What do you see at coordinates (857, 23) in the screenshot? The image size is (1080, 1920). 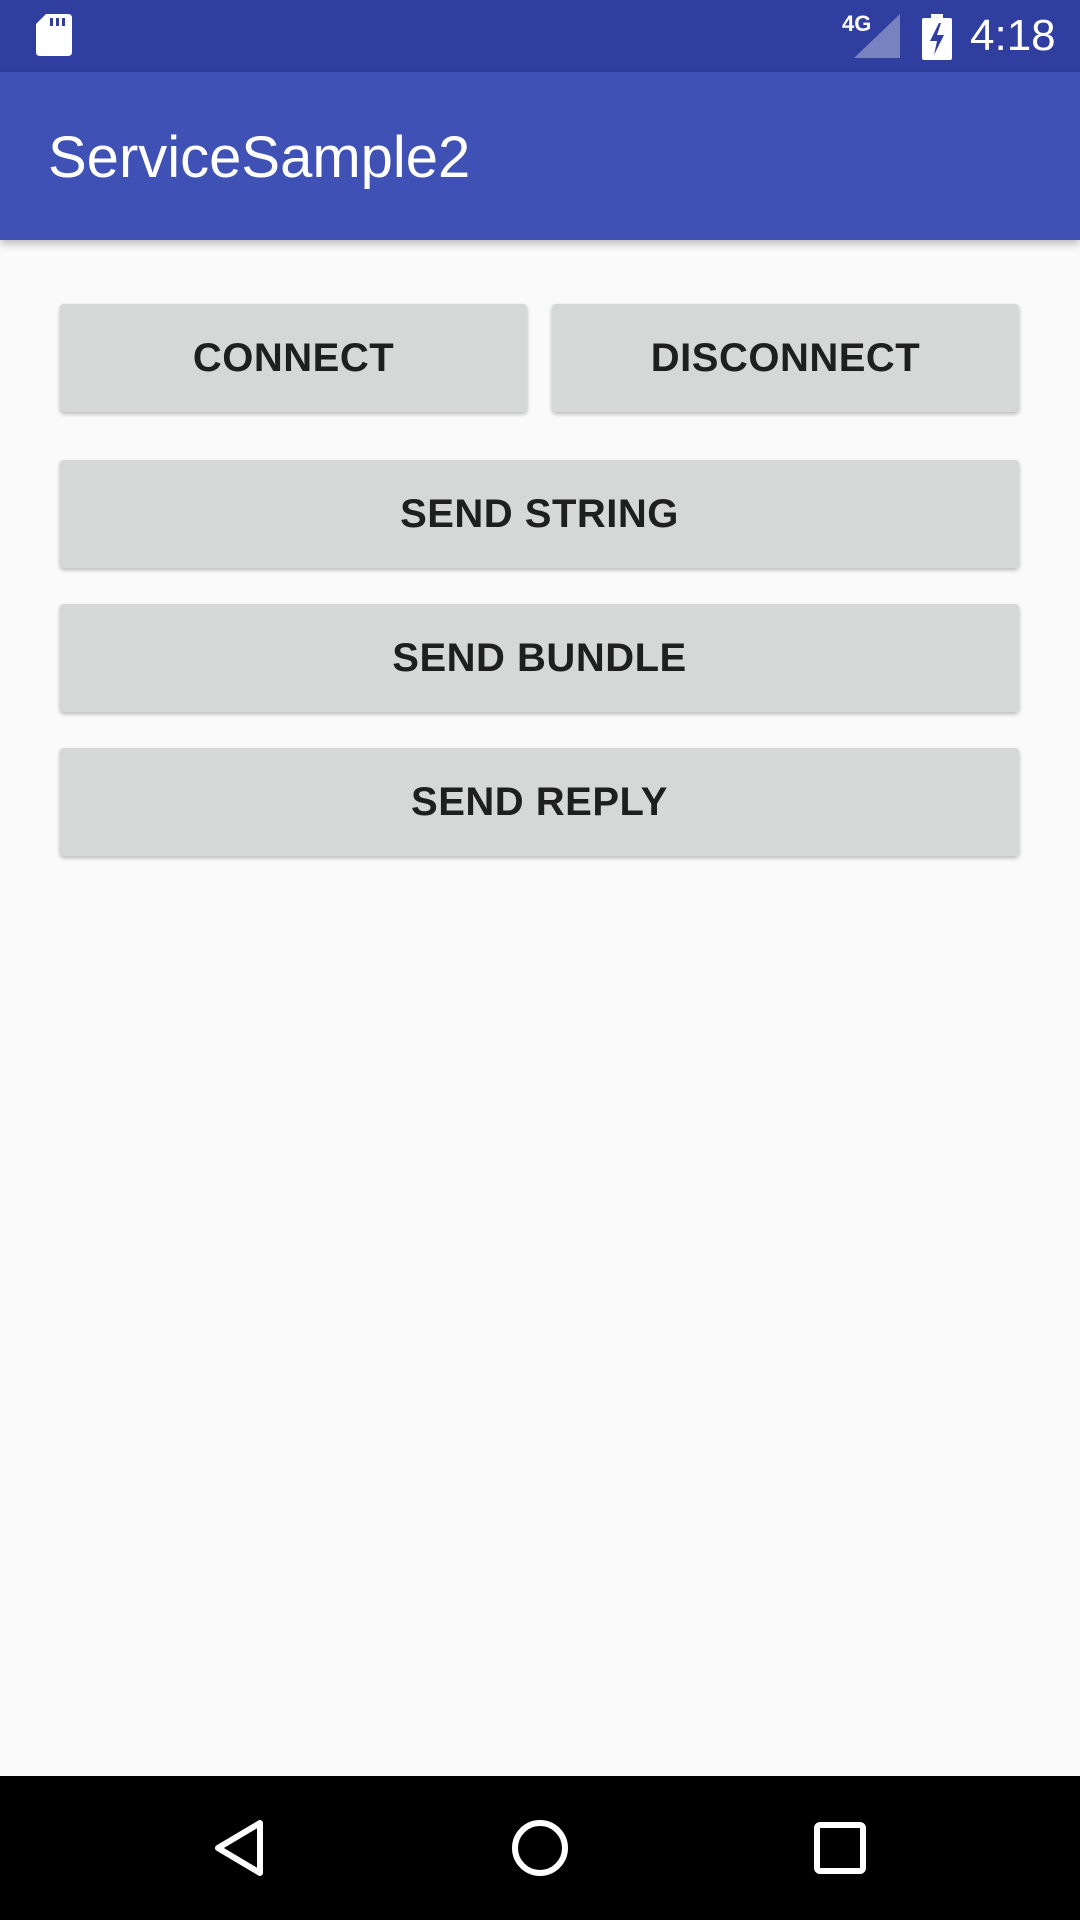 I see `network-type-label: 4G` at bounding box center [857, 23].